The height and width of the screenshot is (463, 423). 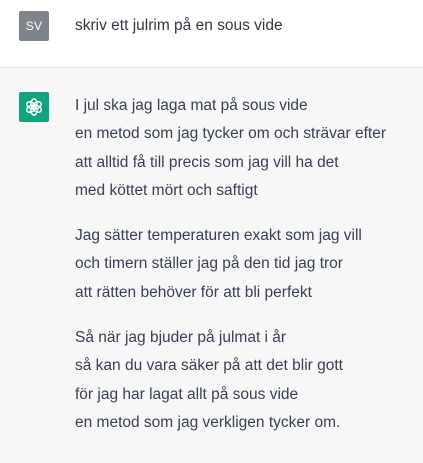 What do you see at coordinates (181, 338) in the screenshot?
I see `poem-line: Så när jag bjuder på julmat i år` at bounding box center [181, 338].